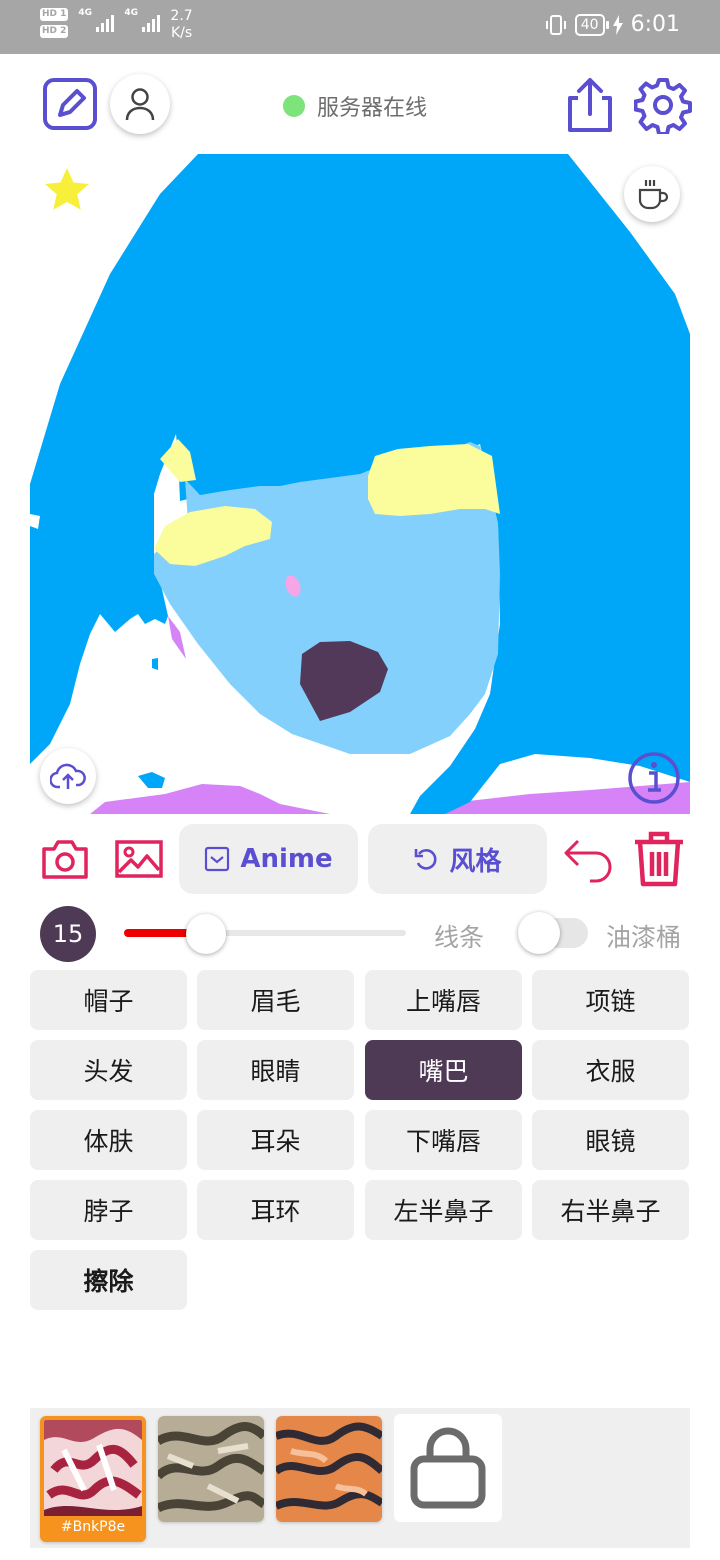 The image size is (720, 1560). What do you see at coordinates (426, 859) in the screenshot?
I see `refresh-icon` at bounding box center [426, 859].